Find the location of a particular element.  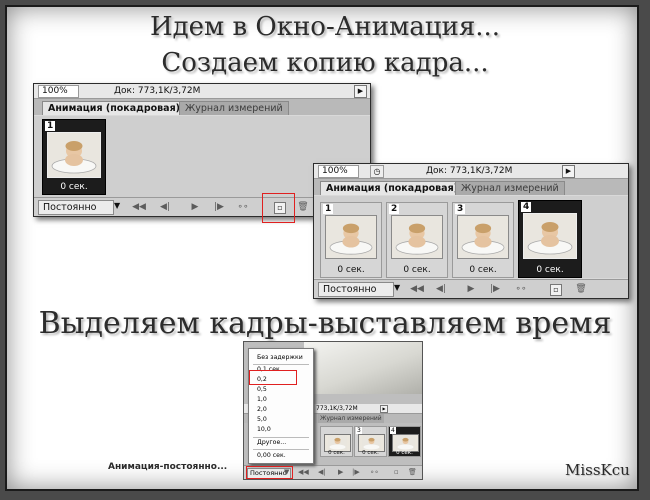

menu-item-5-0: 5,0 is located at coordinates (262, 420).